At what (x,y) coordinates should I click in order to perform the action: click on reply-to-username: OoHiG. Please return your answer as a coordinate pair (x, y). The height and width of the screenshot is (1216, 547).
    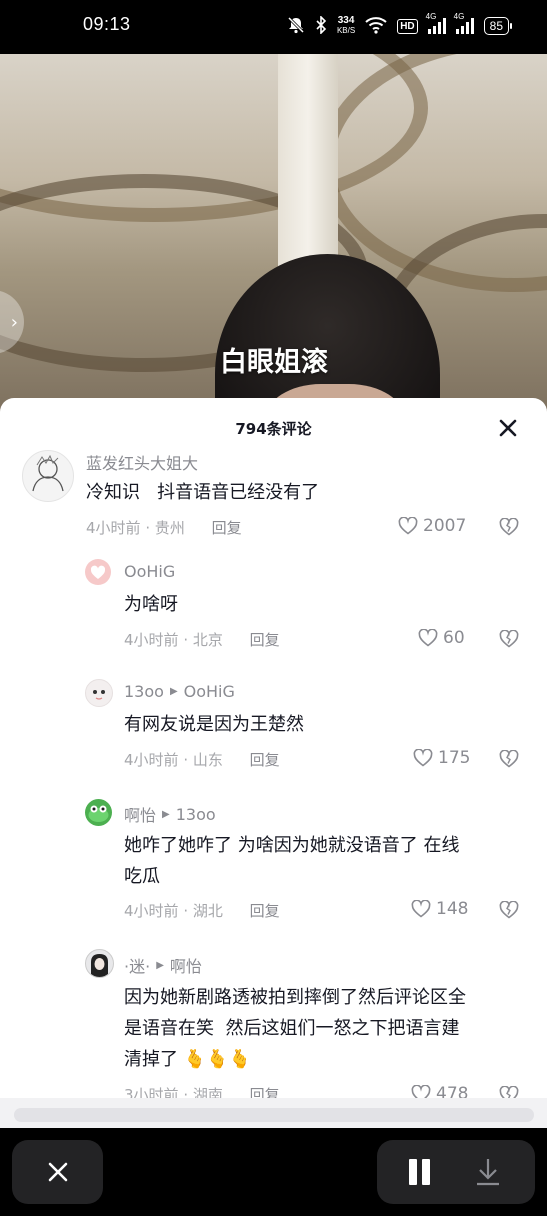
    Looking at the image, I should click on (209, 691).